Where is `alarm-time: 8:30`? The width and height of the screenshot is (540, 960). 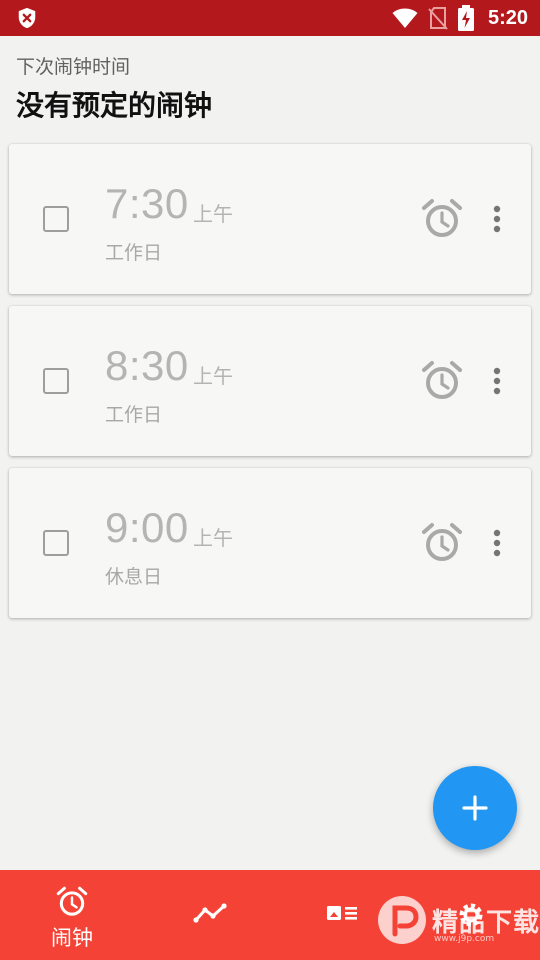
alarm-time: 8:30 is located at coordinates (147, 365).